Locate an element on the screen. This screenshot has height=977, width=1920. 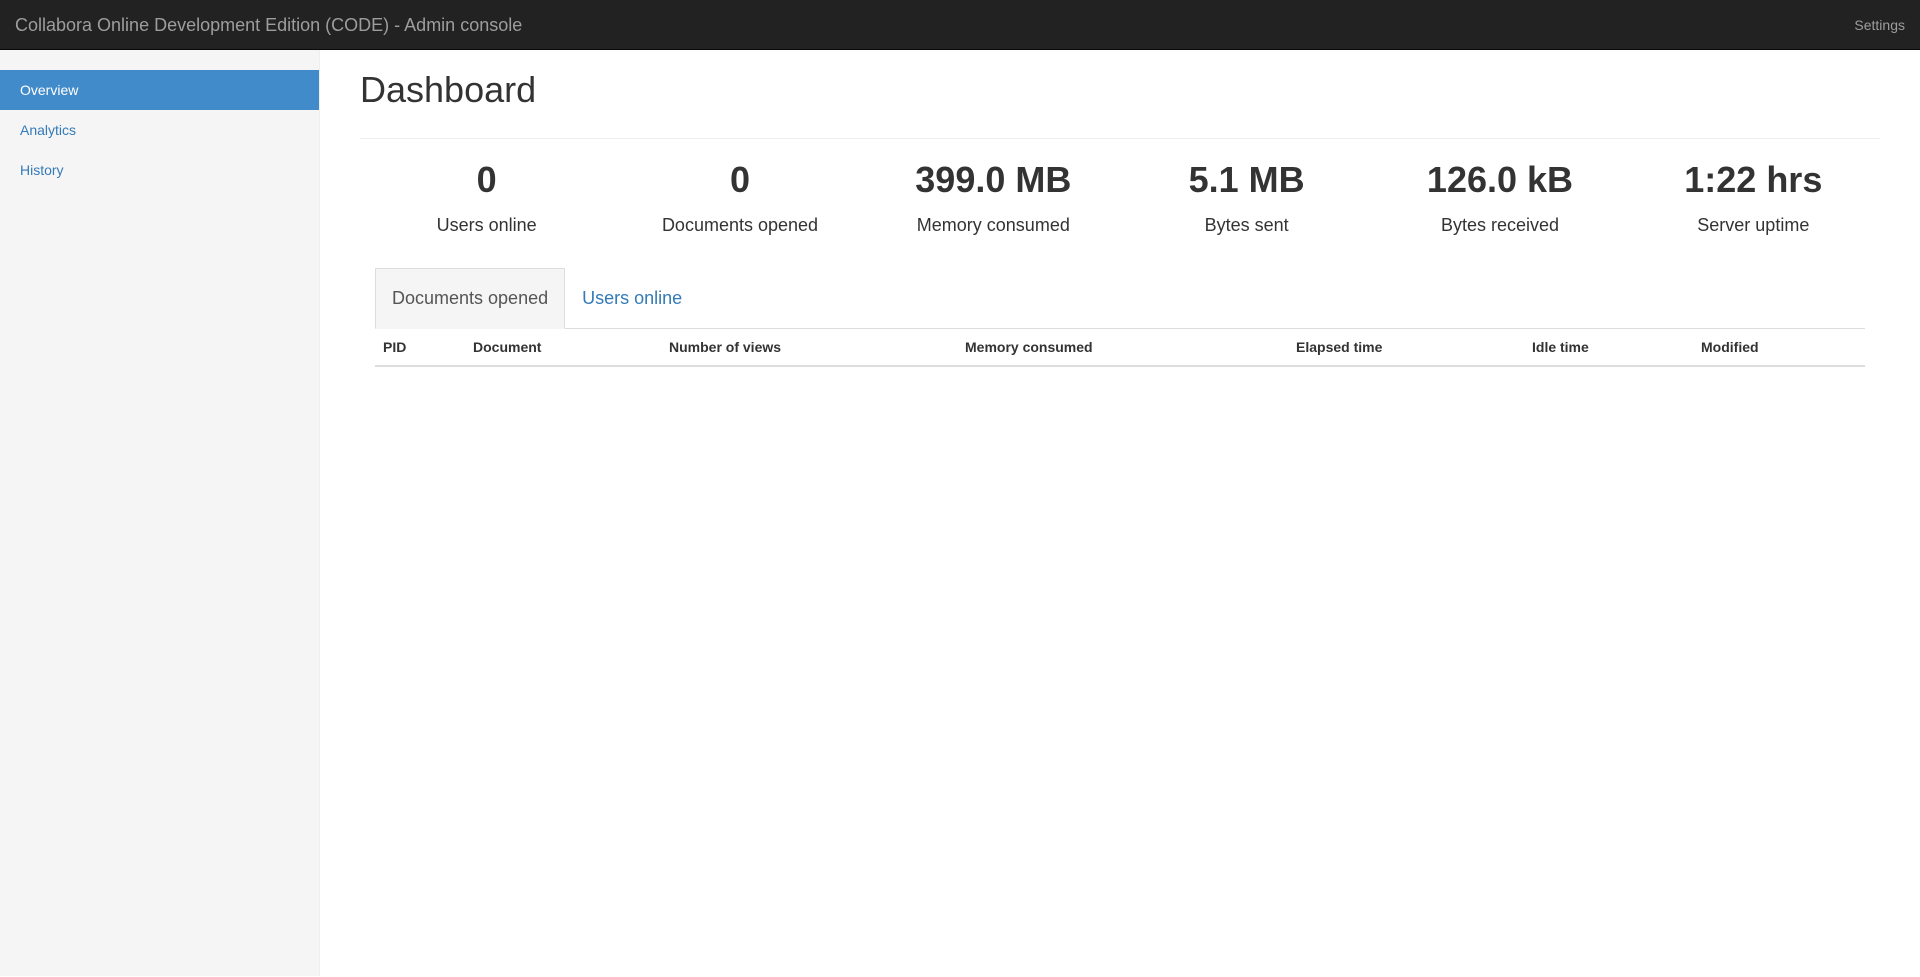
column-header-document: Document is located at coordinates (563, 348).